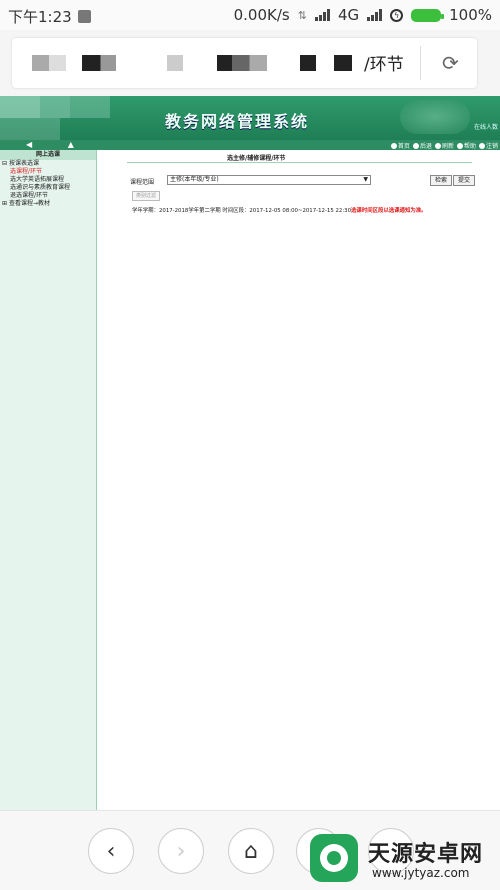  I want to click on sidebar-header: 网上选课, so click(48, 155).